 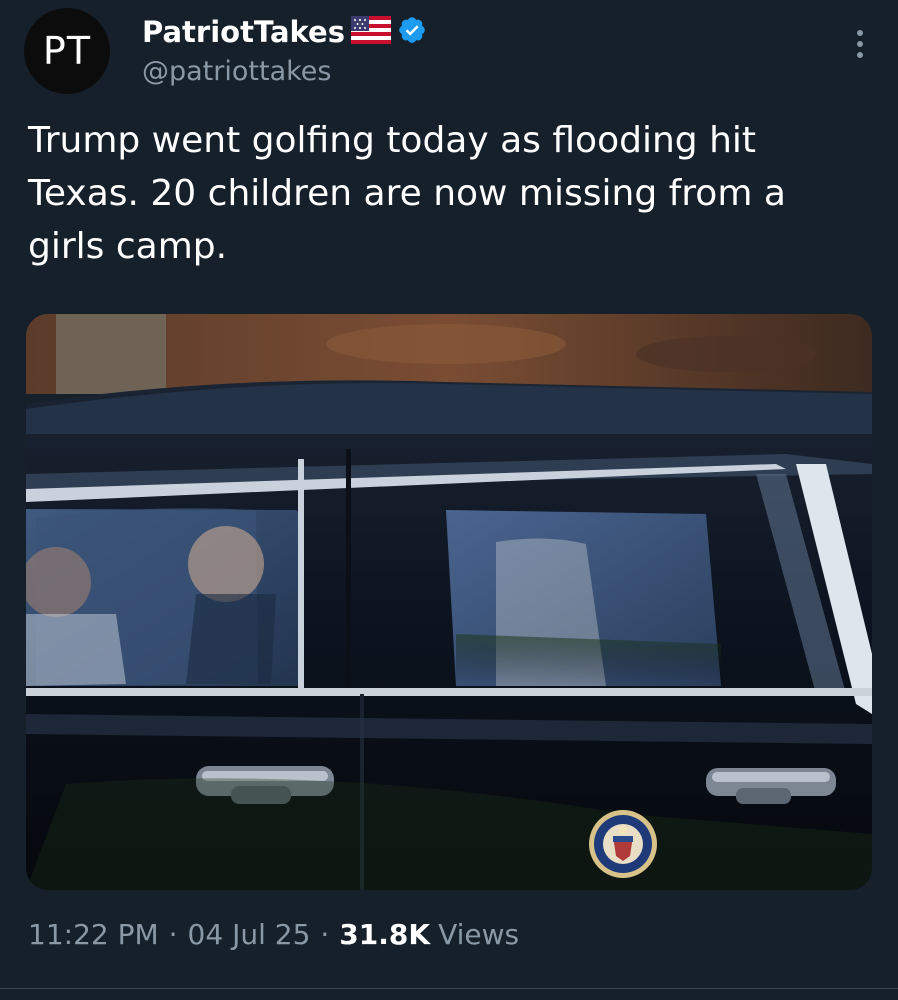 I want to click on views-count: 31.8K, so click(x=385, y=934).